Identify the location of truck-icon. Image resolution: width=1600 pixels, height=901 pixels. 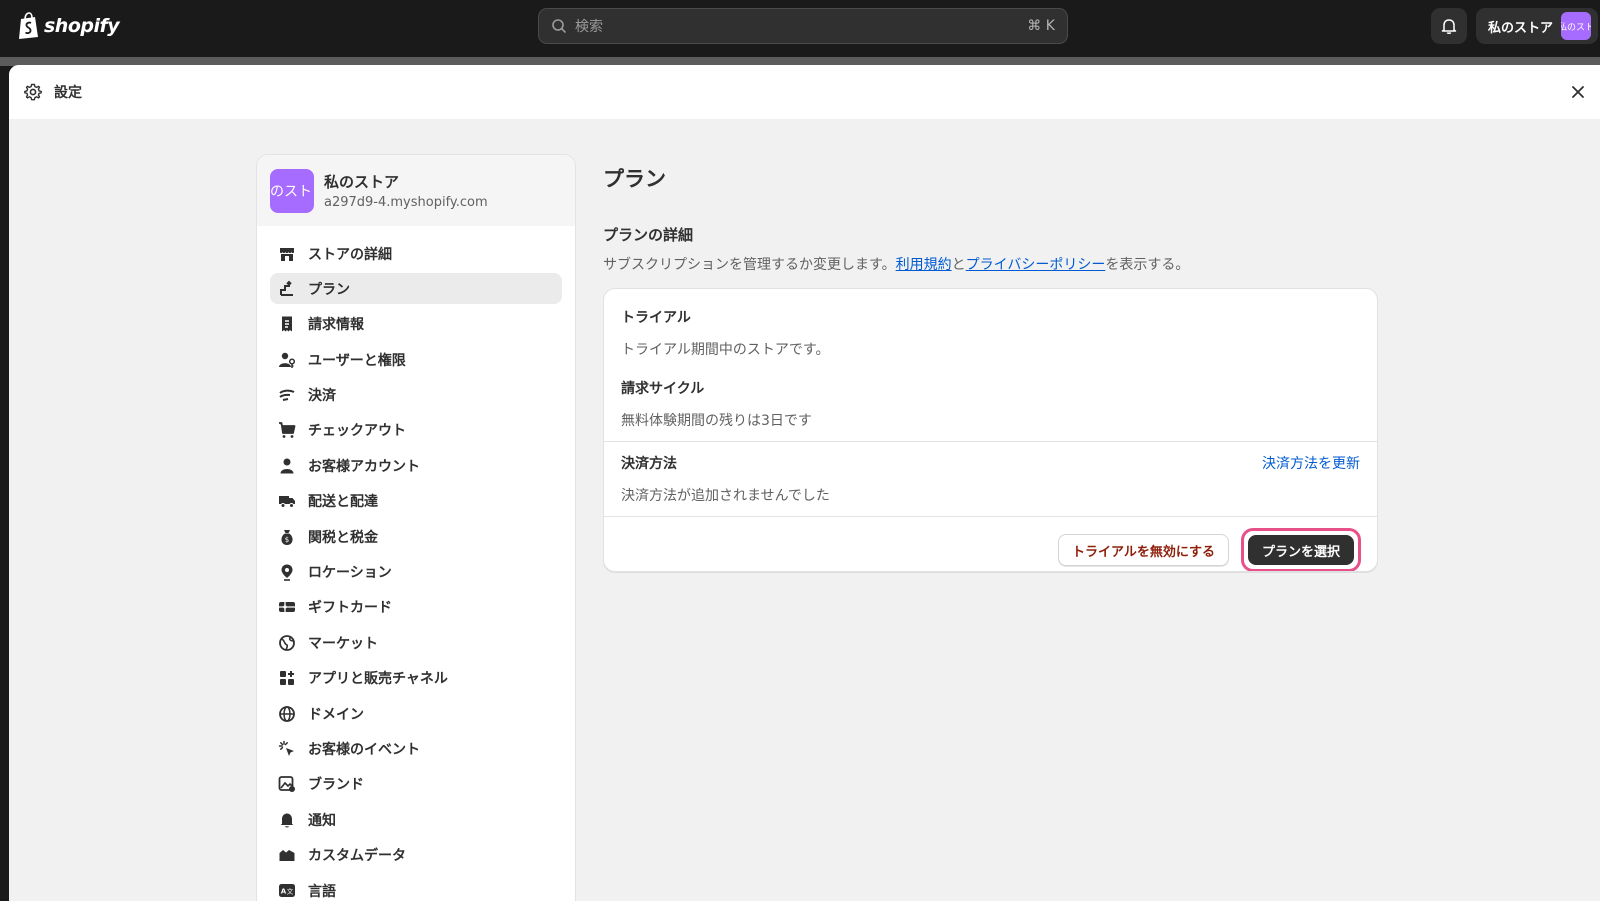
(287, 502).